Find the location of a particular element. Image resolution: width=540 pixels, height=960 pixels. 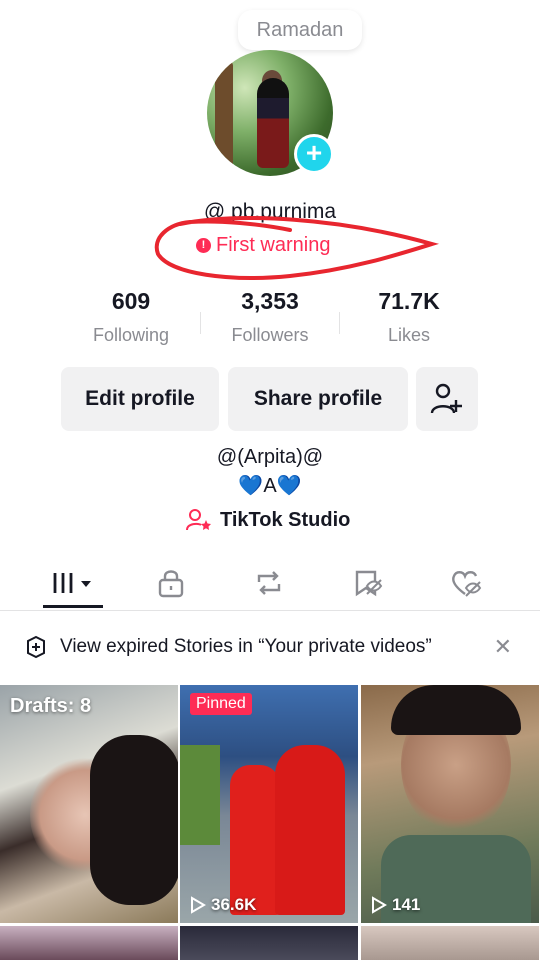

view-count: 141 is located at coordinates (395, 905).